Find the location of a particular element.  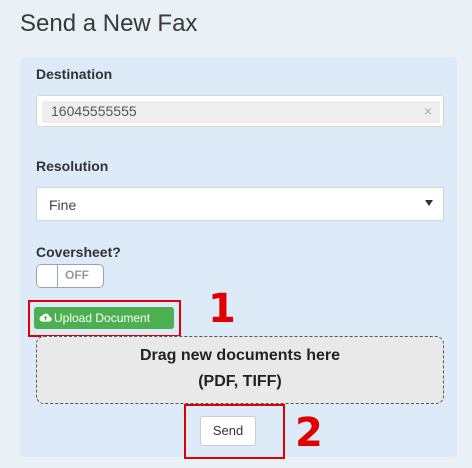

document-dropzone: Drag new documents here (PDF, TIFF) is located at coordinates (240, 370).